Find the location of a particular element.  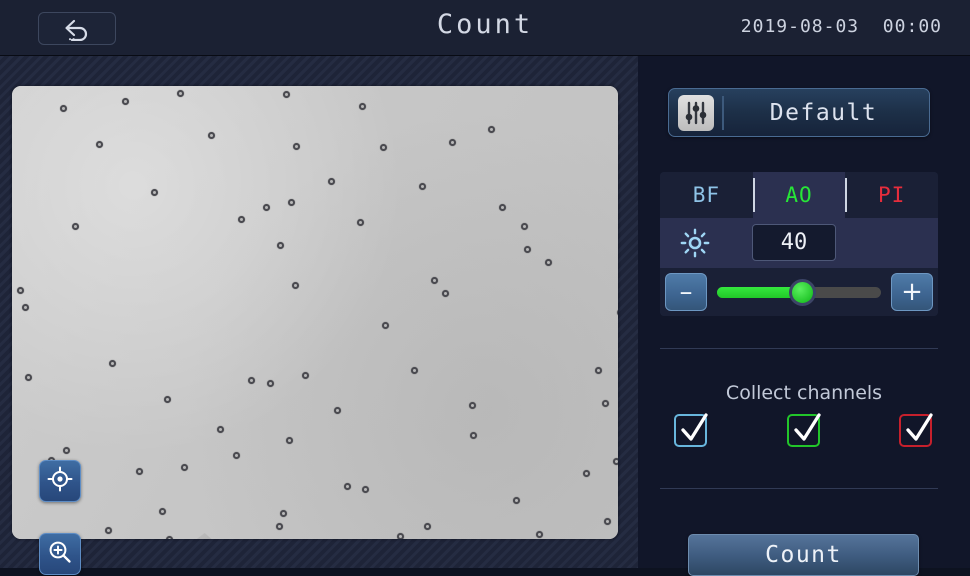

checkbox-ao is located at coordinates (803, 430).